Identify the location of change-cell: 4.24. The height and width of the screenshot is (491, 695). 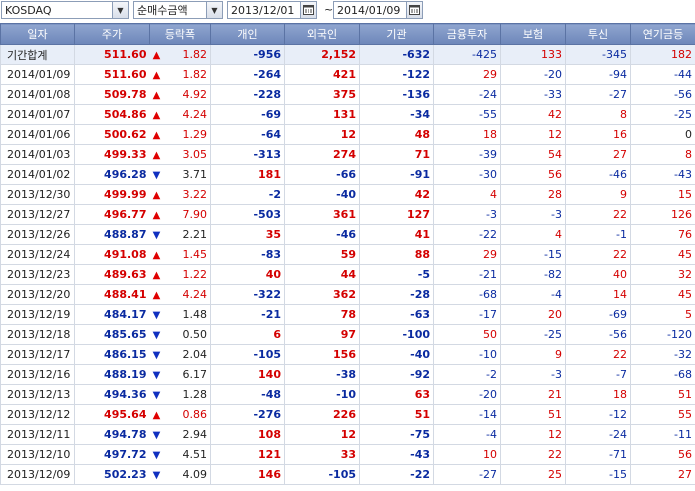
(187, 294).